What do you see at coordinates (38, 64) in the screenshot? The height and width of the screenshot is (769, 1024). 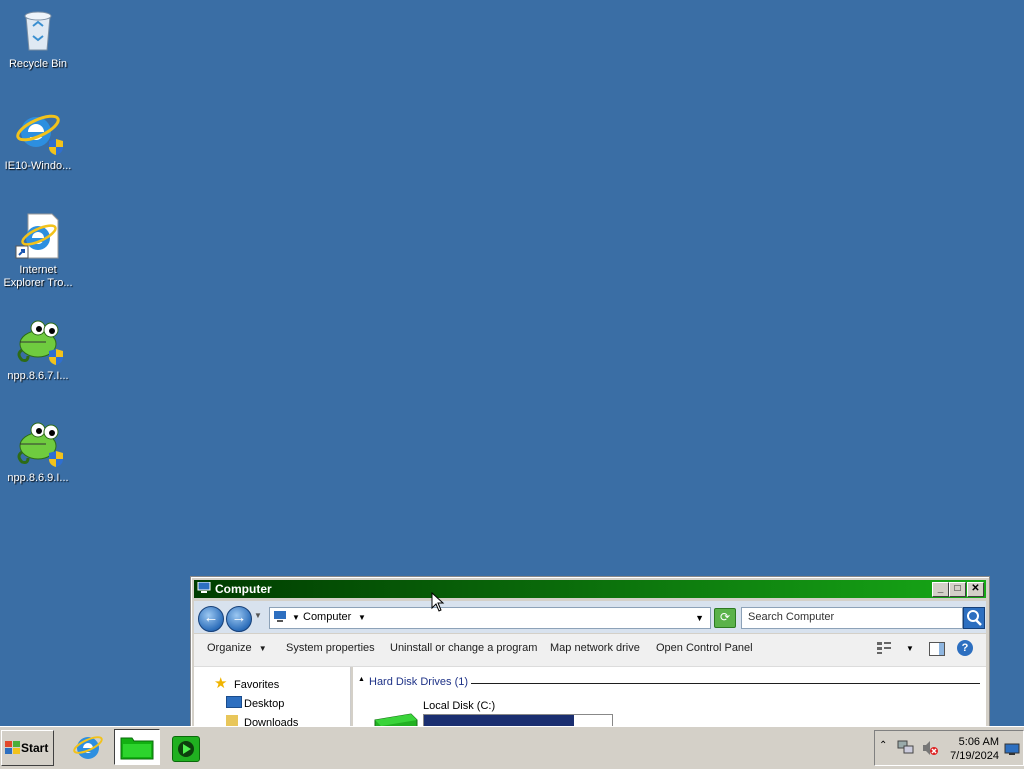 I see `desktop-icon-label: Recycle Bin` at bounding box center [38, 64].